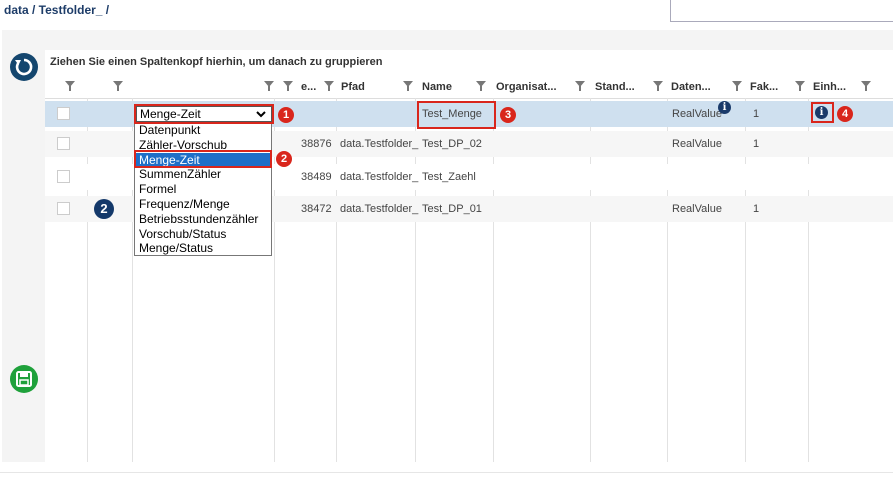 Image resolution: width=893 pixels, height=498 pixels. I want to click on save-button, so click(24, 379).